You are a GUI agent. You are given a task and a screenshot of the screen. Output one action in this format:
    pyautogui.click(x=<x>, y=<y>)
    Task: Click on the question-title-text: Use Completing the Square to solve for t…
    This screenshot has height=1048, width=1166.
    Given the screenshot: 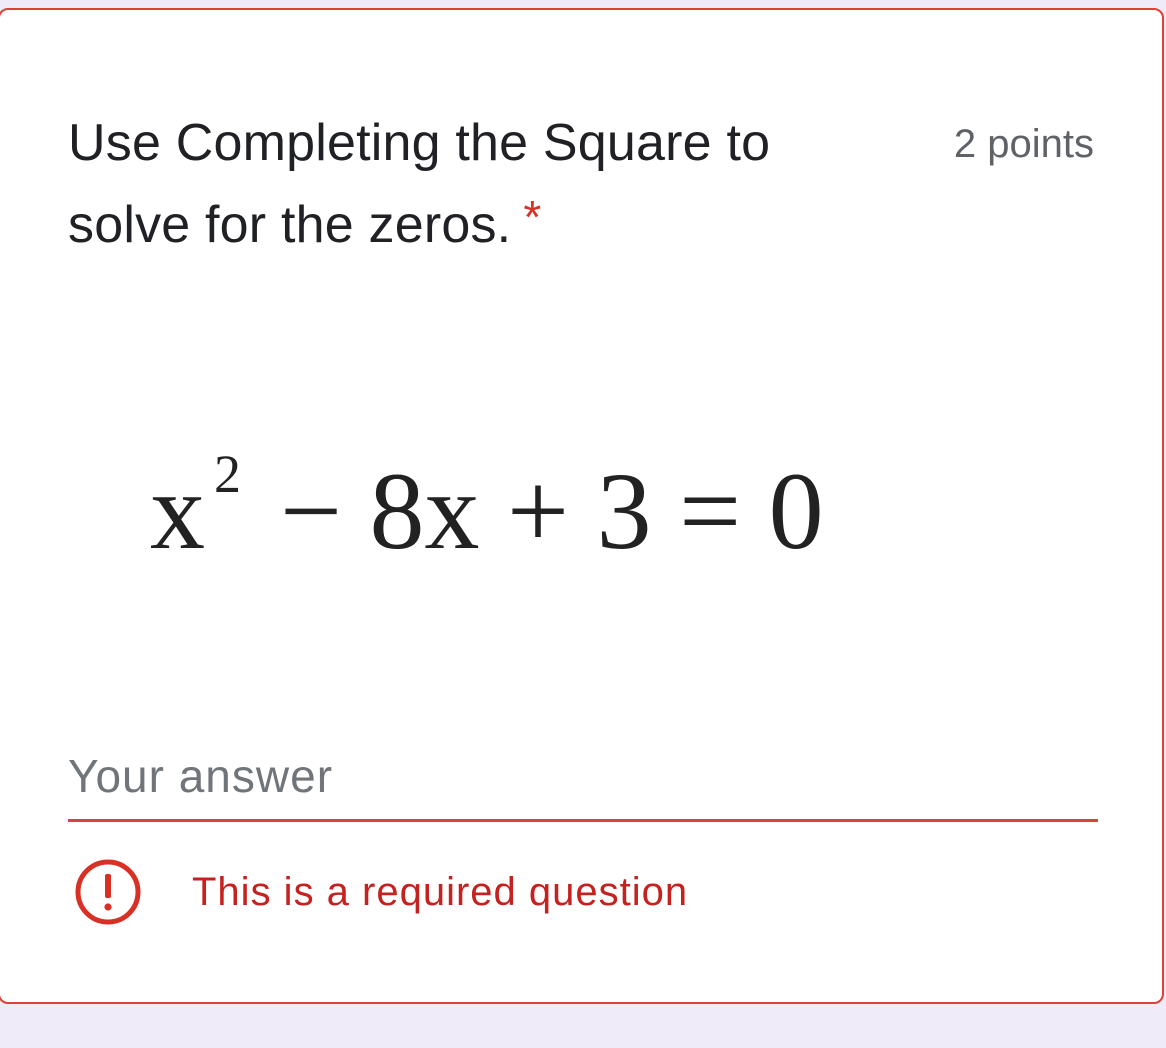 What is the action you would take?
    pyautogui.click(x=419, y=184)
    